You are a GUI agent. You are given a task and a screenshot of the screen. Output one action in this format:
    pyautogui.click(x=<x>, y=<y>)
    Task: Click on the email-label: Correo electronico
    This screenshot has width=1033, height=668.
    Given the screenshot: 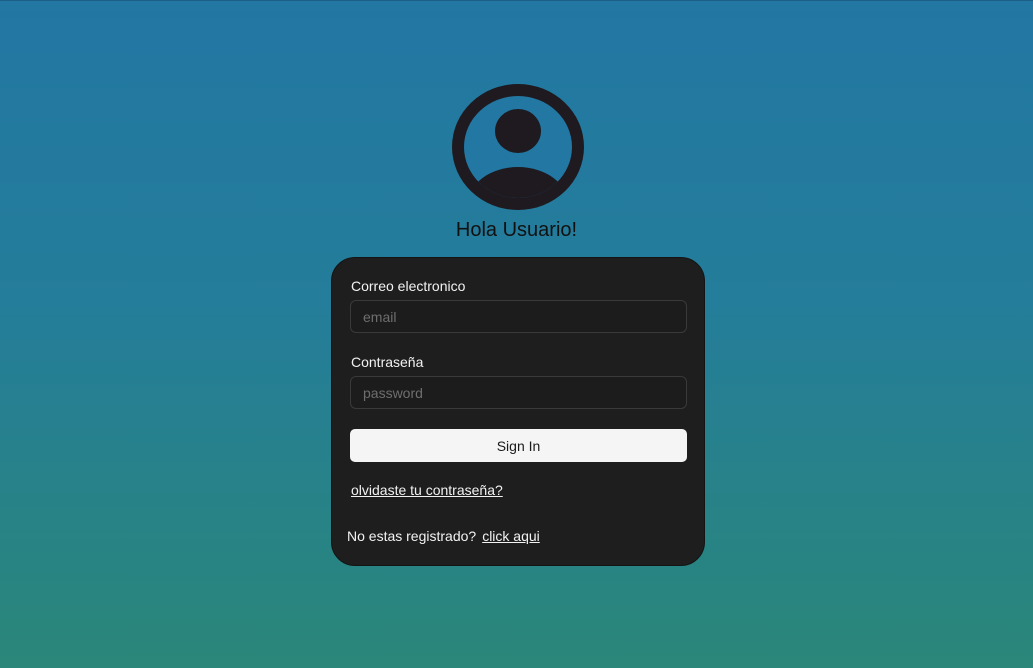 What is the action you would take?
    pyautogui.click(x=408, y=286)
    